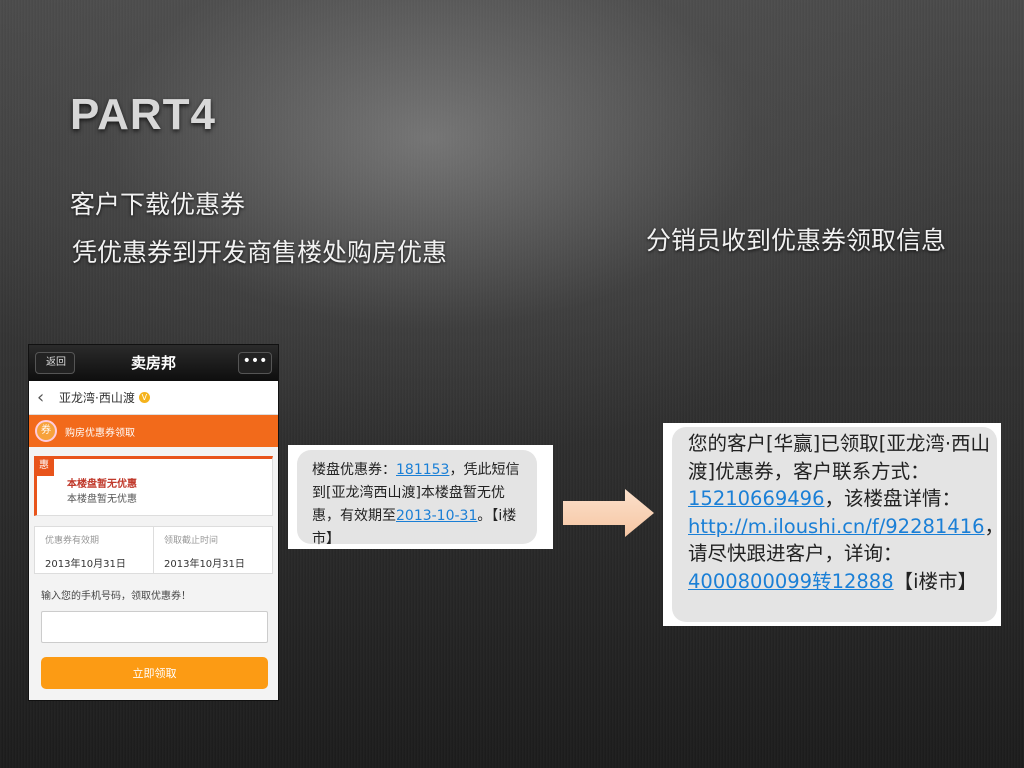 The width and height of the screenshot is (1024, 768). What do you see at coordinates (144, 397) in the screenshot?
I see `verified-badge-icon: V` at bounding box center [144, 397].